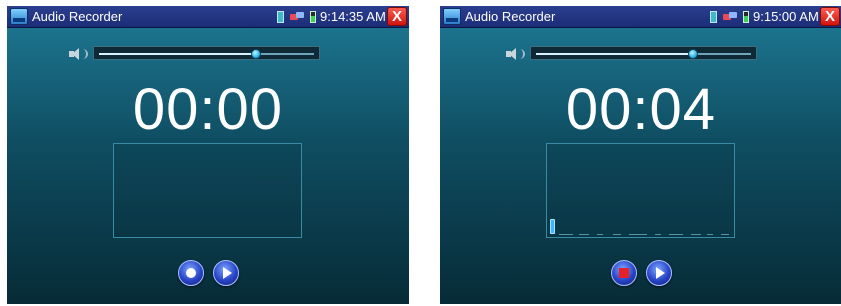 Image resolution: width=841 pixels, height=306 pixels. What do you see at coordinates (786, 16) in the screenshot?
I see `clock: 9:15:00 AM` at bounding box center [786, 16].